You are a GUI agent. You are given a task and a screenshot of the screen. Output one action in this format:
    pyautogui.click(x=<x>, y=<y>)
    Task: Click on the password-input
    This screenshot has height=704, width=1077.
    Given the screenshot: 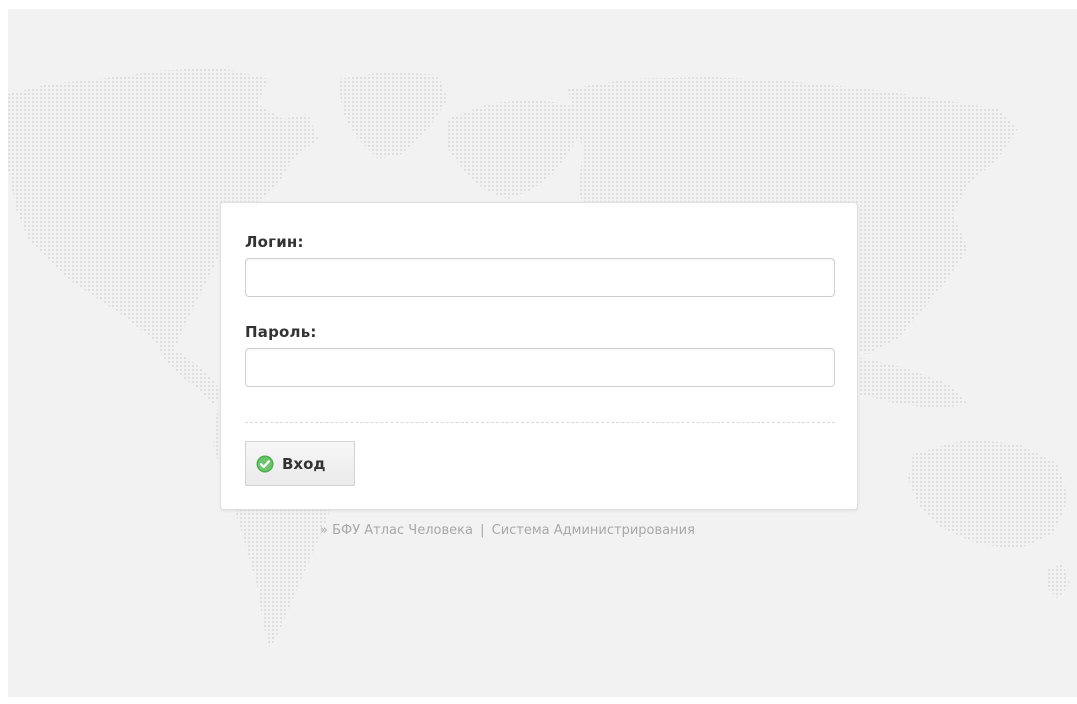 What is the action you would take?
    pyautogui.click(x=540, y=367)
    